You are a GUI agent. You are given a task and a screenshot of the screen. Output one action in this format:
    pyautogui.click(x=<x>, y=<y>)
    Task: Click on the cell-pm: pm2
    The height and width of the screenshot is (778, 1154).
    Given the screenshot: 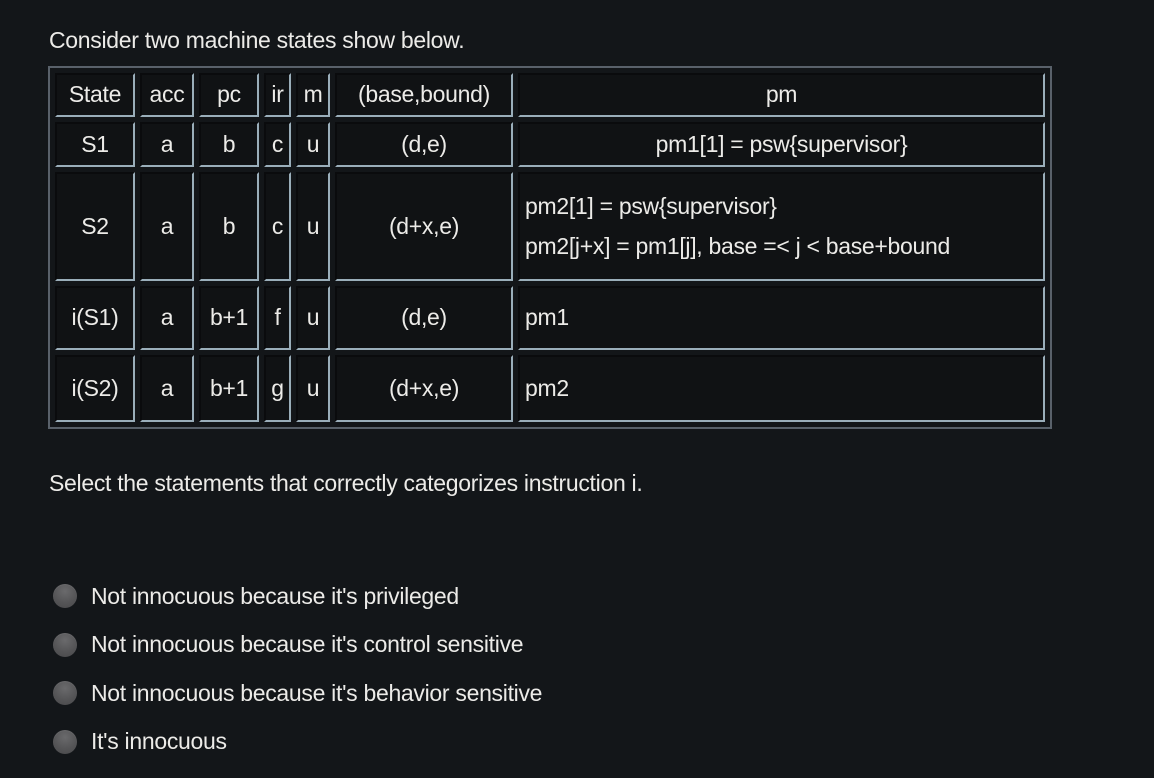 What is the action you would take?
    pyautogui.click(x=781, y=388)
    